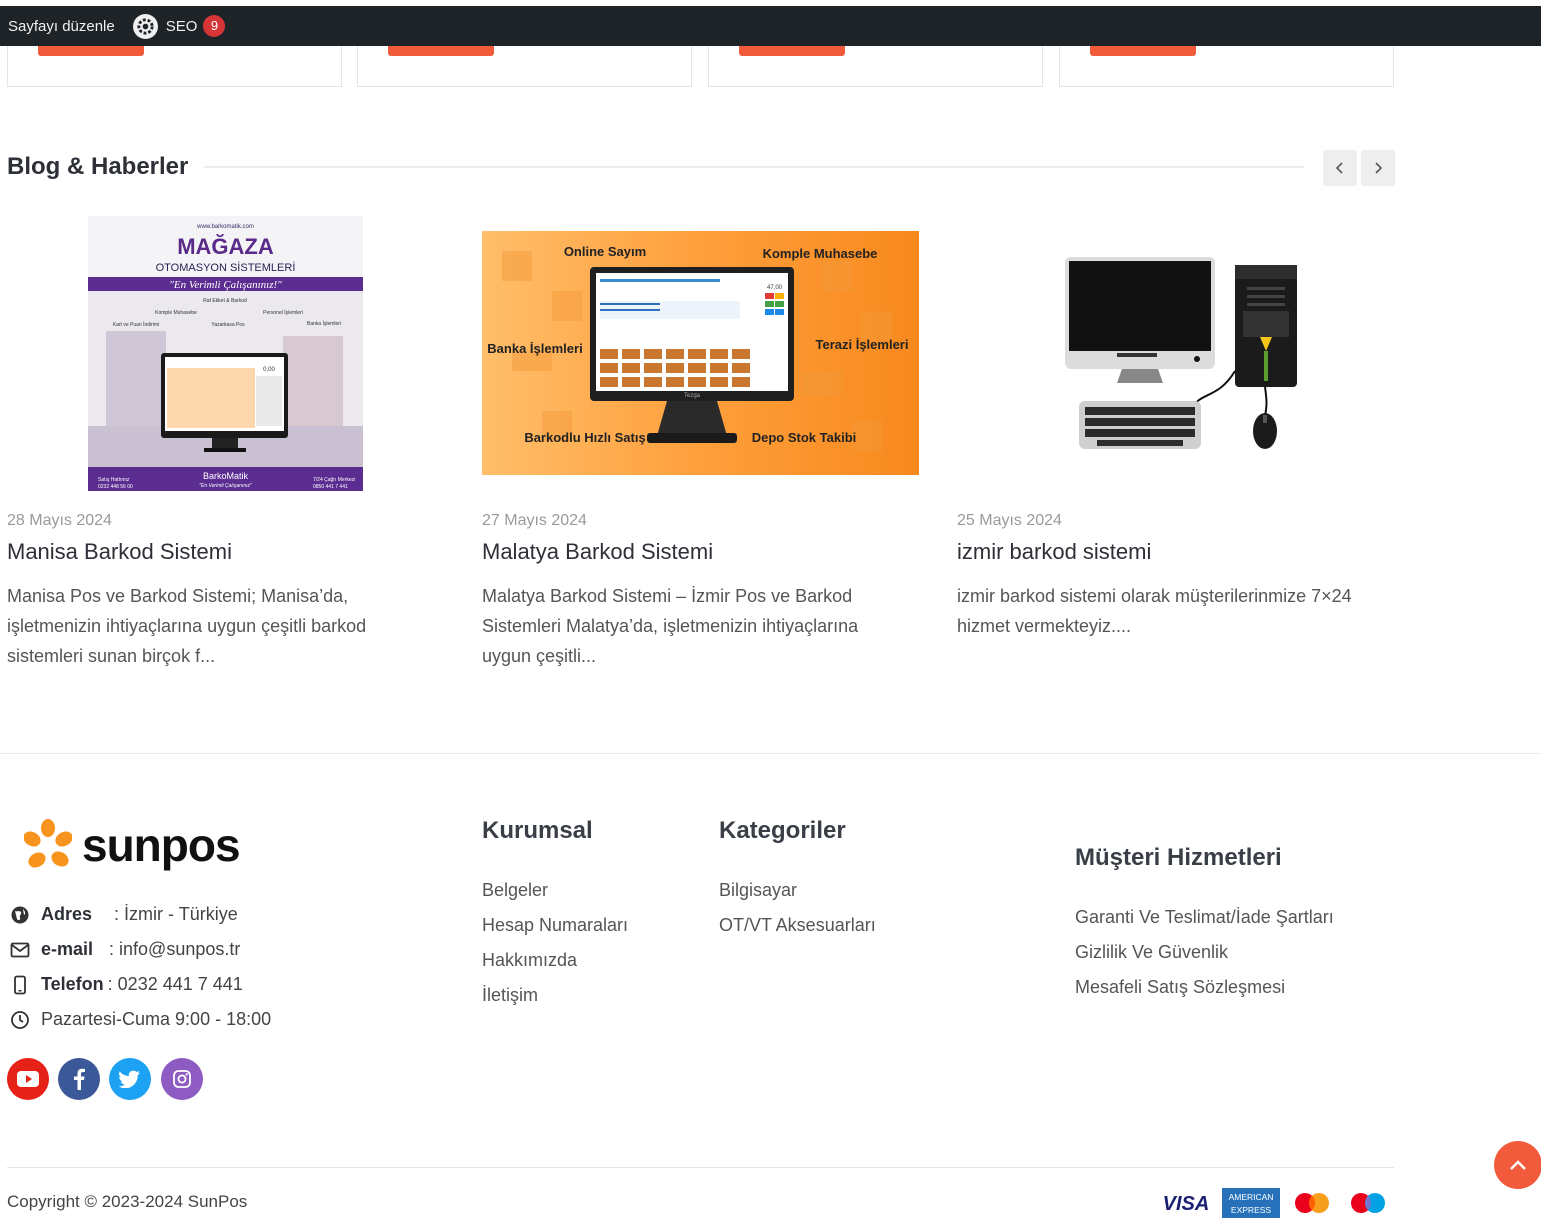 This screenshot has width=1541, height=1222. What do you see at coordinates (20, 1019) in the screenshot?
I see `clock-icon` at bounding box center [20, 1019].